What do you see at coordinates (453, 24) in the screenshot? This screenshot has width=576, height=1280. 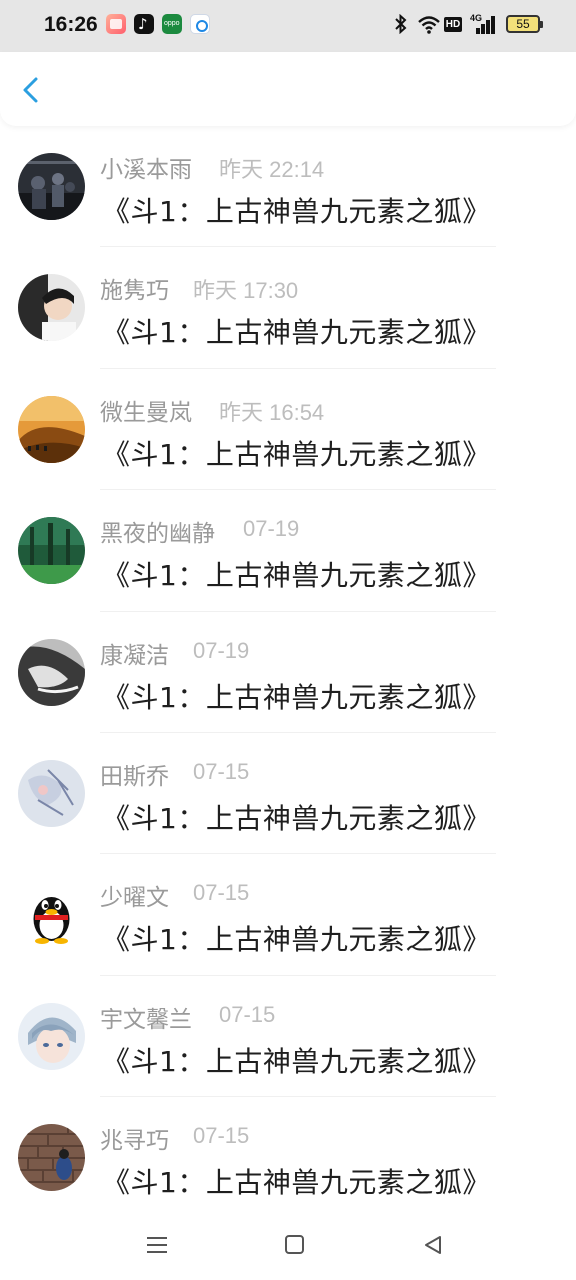 I see `hd-icon: HD` at bounding box center [453, 24].